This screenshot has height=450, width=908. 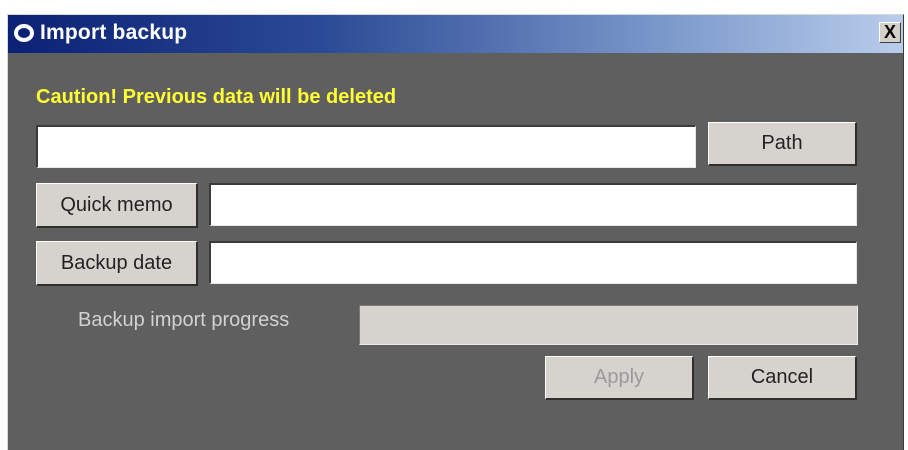 What do you see at coordinates (455, 34) in the screenshot?
I see `title-bar: Import backup X` at bounding box center [455, 34].